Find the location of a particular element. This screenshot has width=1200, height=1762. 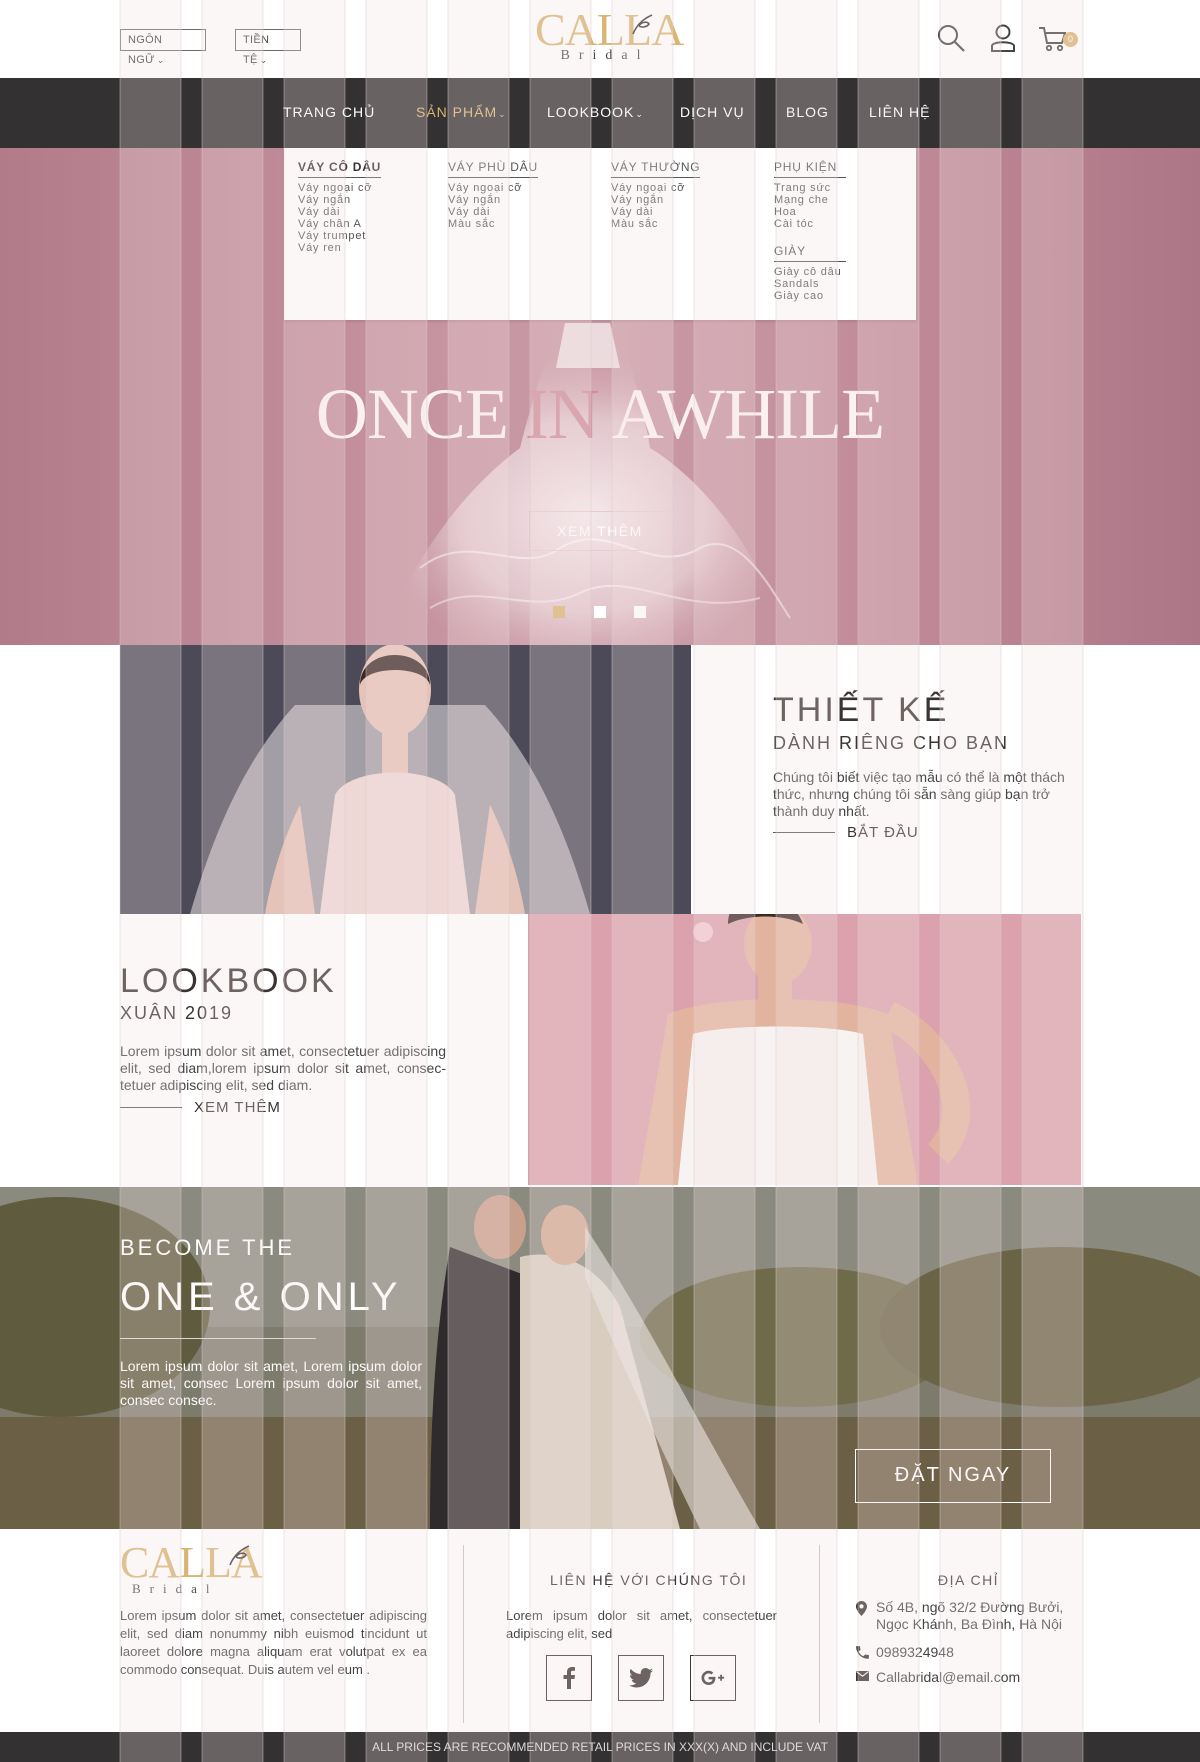

nav-item-blog: BLOG is located at coordinates (807, 112).